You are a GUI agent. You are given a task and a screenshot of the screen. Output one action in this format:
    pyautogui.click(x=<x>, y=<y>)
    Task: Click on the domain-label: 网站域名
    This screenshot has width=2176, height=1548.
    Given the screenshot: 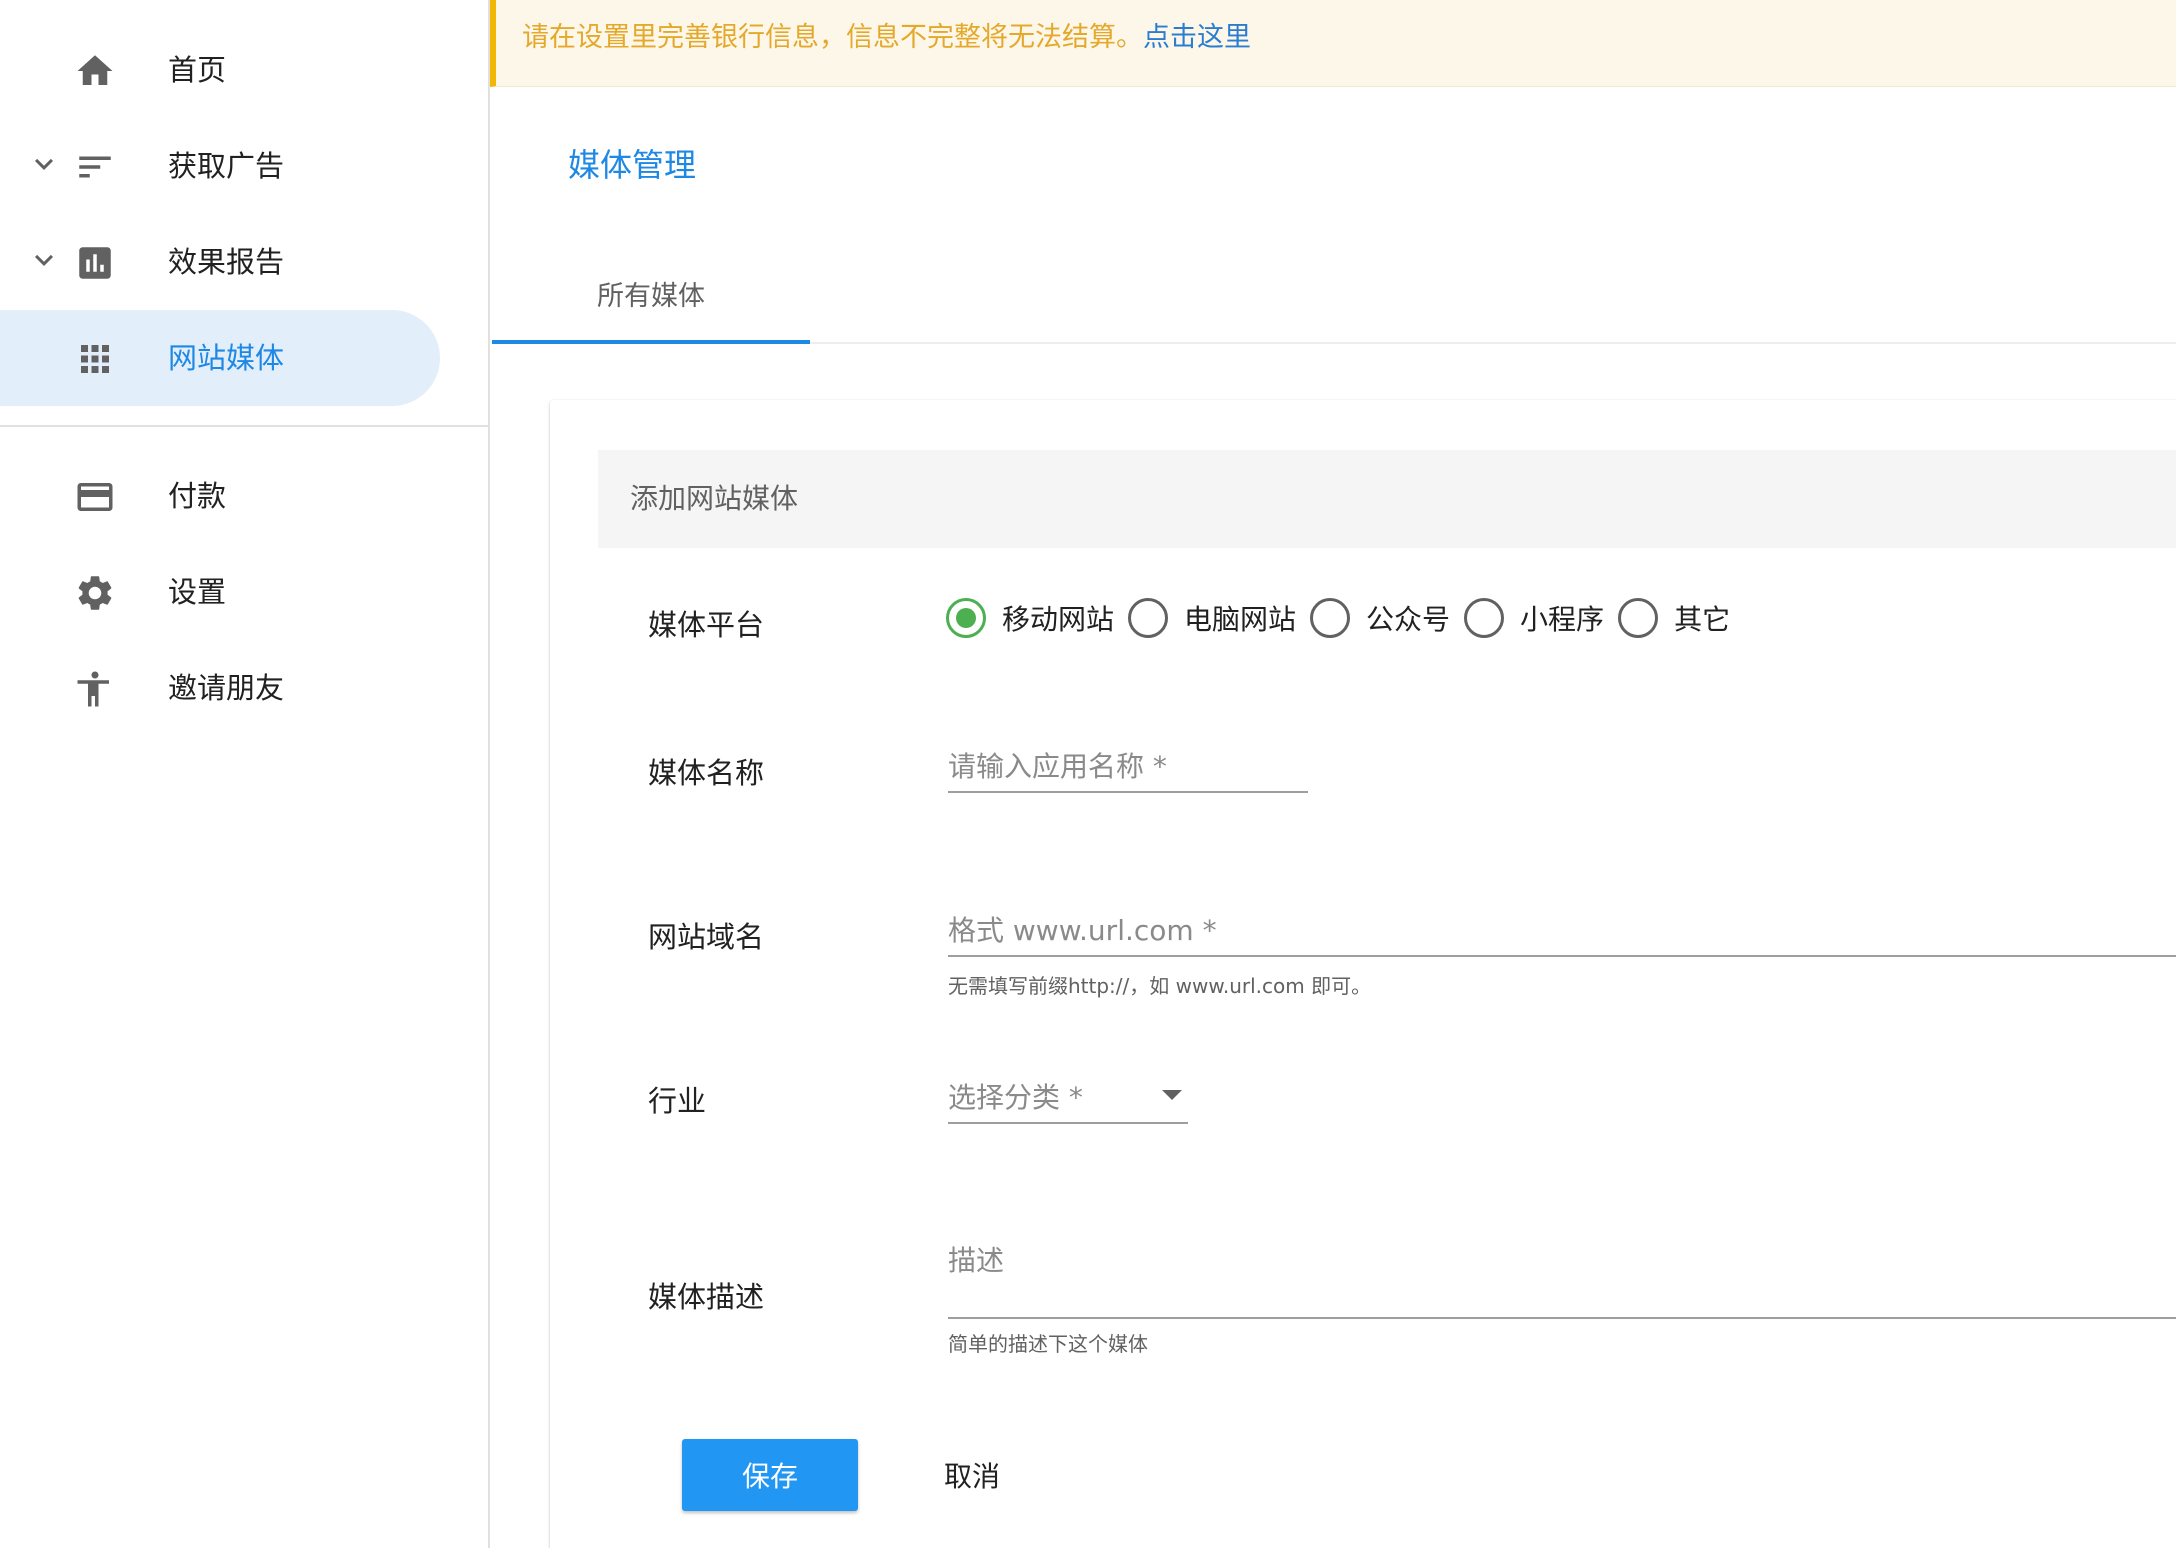 What is the action you would take?
    pyautogui.click(x=706, y=937)
    